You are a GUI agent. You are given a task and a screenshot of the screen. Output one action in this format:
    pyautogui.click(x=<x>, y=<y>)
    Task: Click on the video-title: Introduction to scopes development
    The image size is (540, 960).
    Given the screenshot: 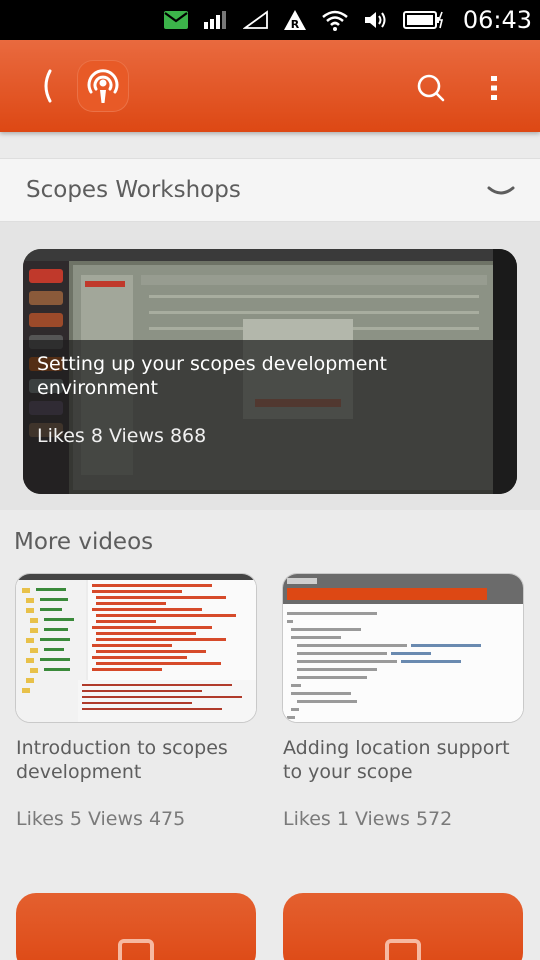 What is the action you would take?
    pyautogui.click(x=122, y=760)
    